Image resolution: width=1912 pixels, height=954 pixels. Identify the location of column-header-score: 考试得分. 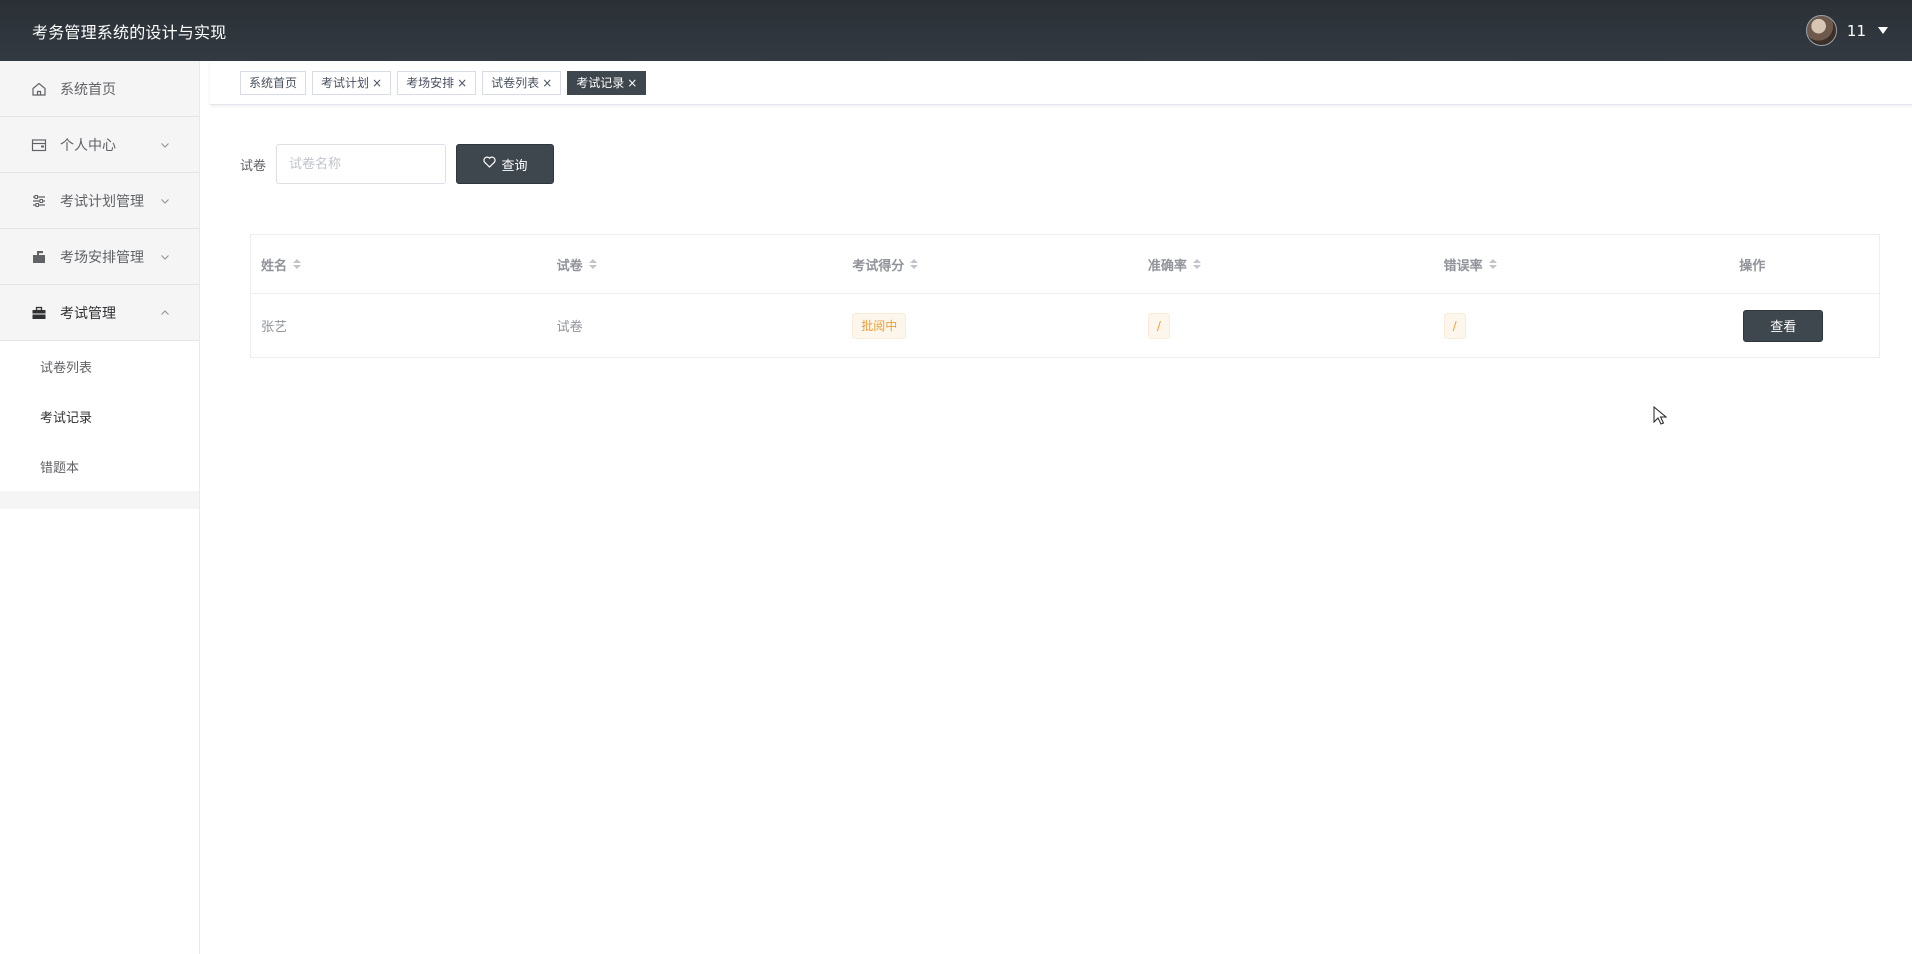
(990, 264).